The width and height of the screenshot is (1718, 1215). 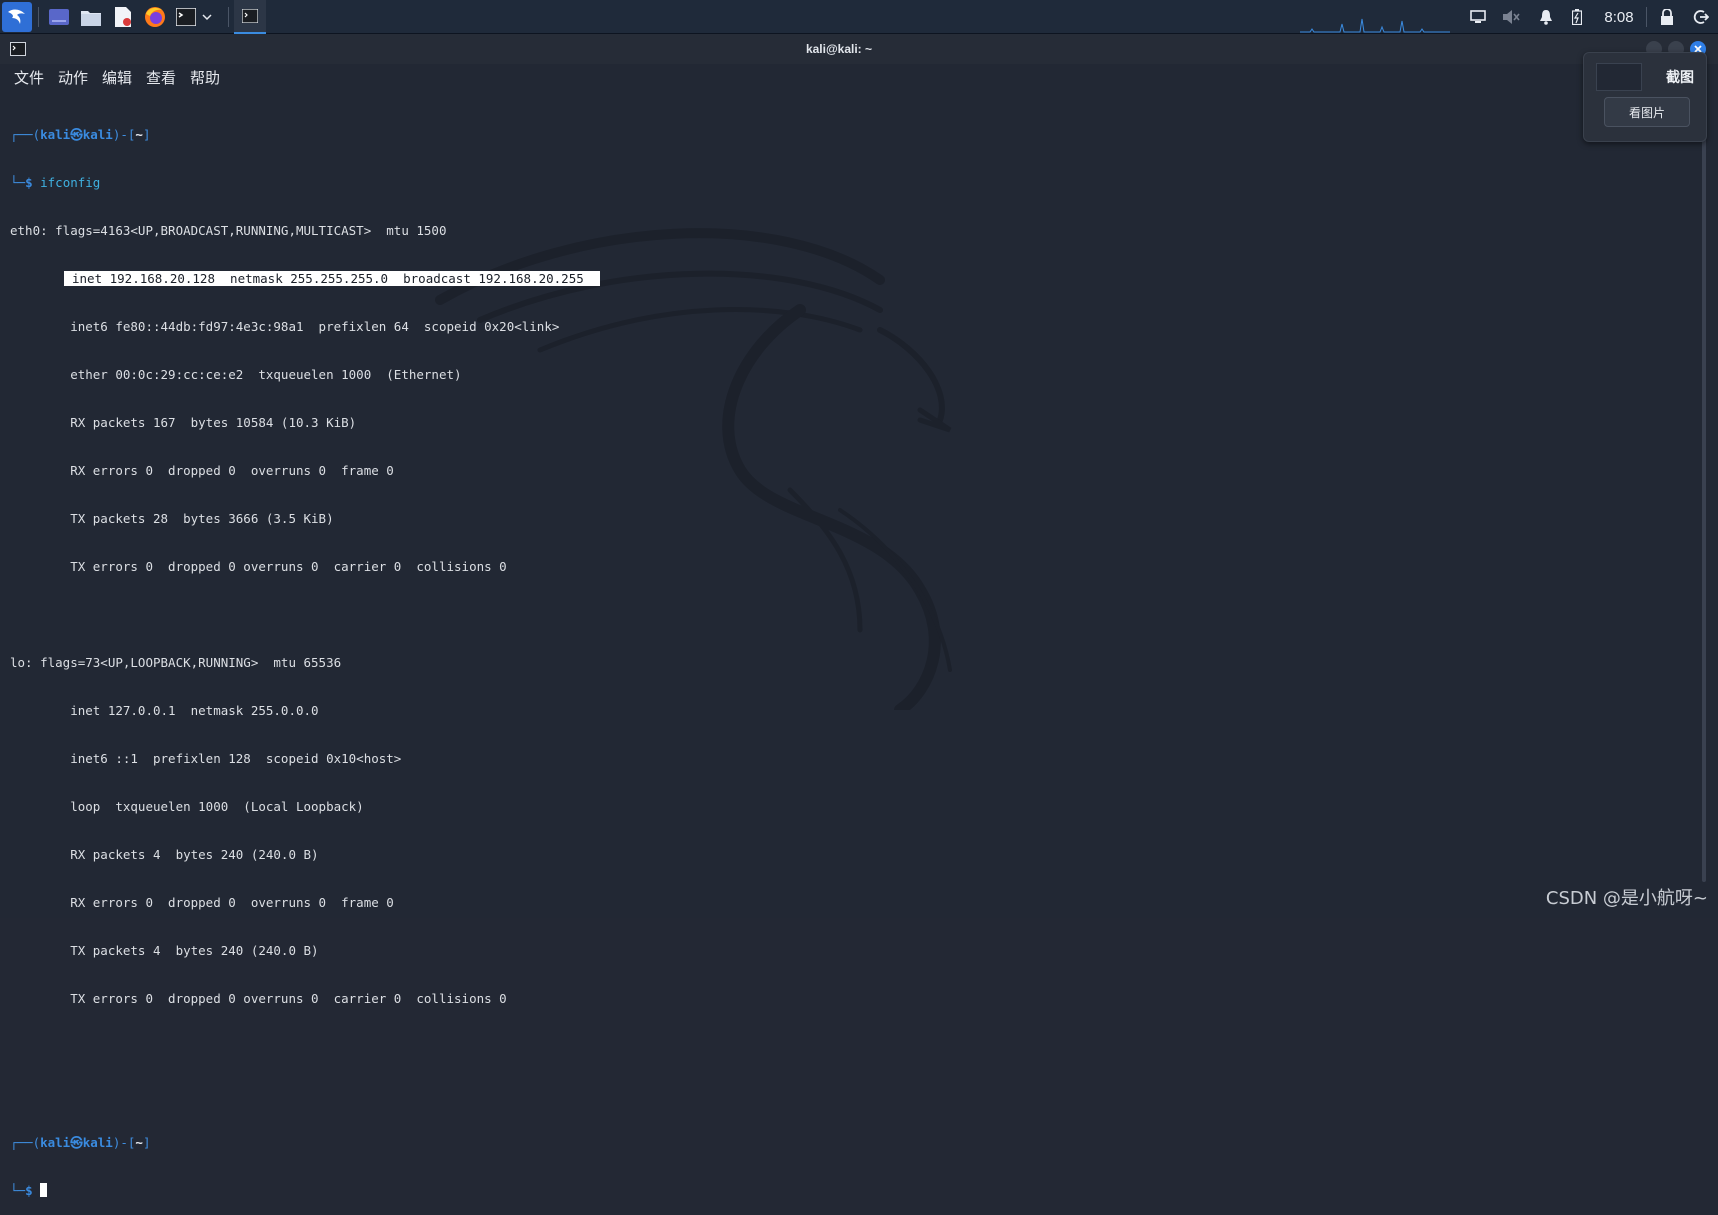 What do you see at coordinates (839, 49) in the screenshot?
I see `window-title: kali@kali: ~` at bounding box center [839, 49].